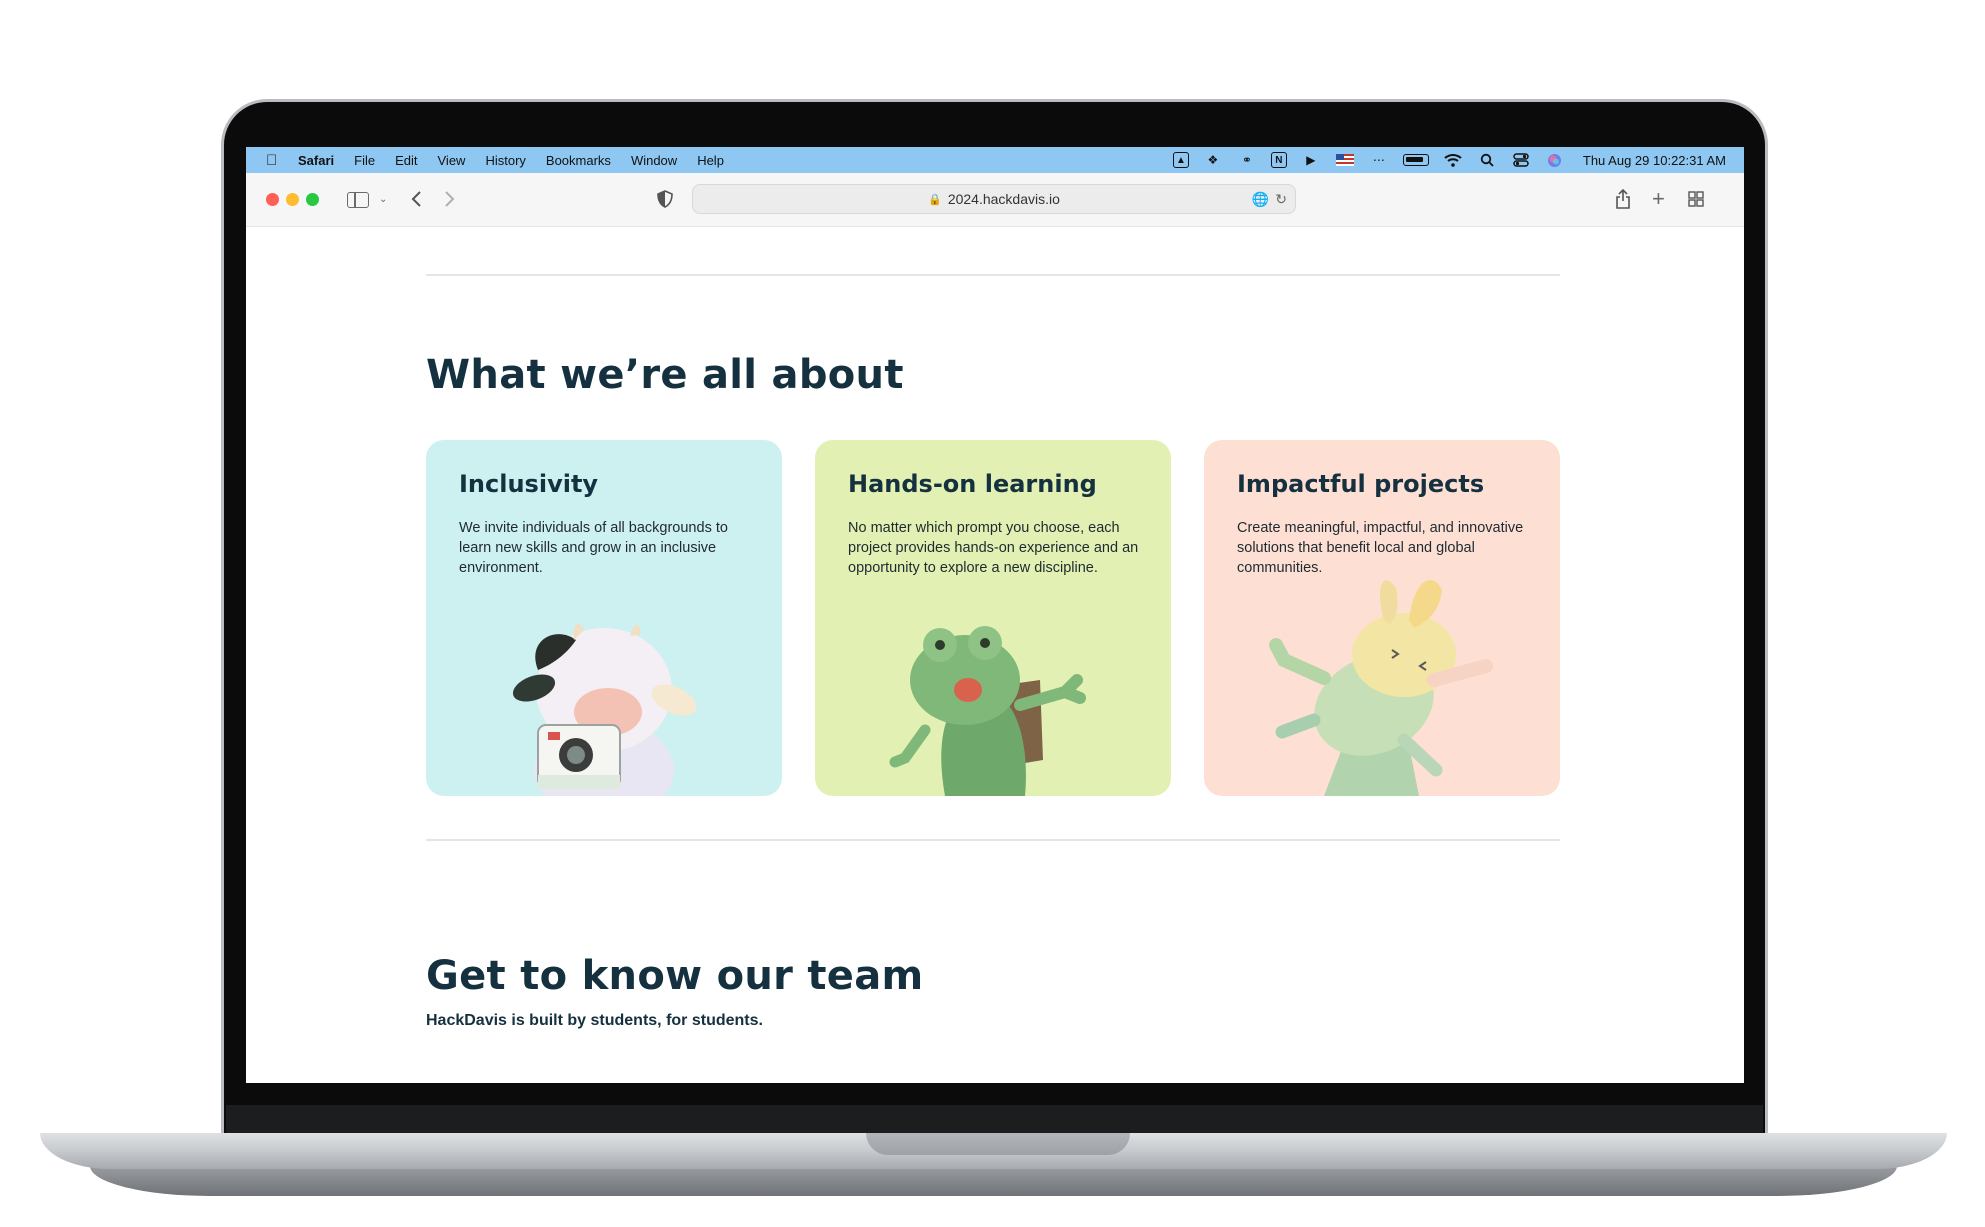 This screenshot has height=1227, width=1985. Describe the element at coordinates (654, 160) in the screenshot. I see `menu-window: Window` at that location.